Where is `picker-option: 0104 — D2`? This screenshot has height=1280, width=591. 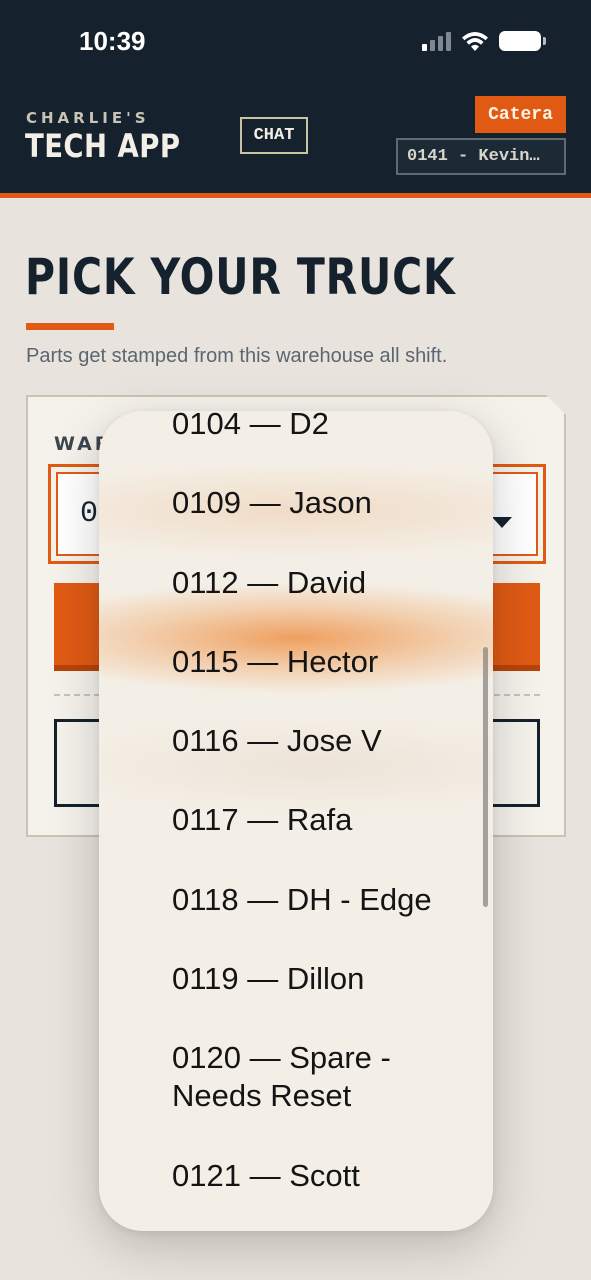
picker-option: 0104 — D2 is located at coordinates (322, 427).